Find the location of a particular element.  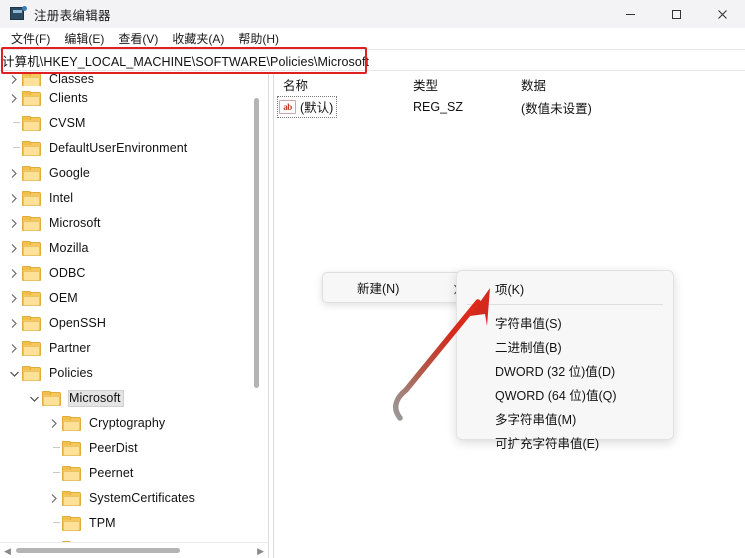

tree-vertical-scrollbar is located at coordinates (256, 299).